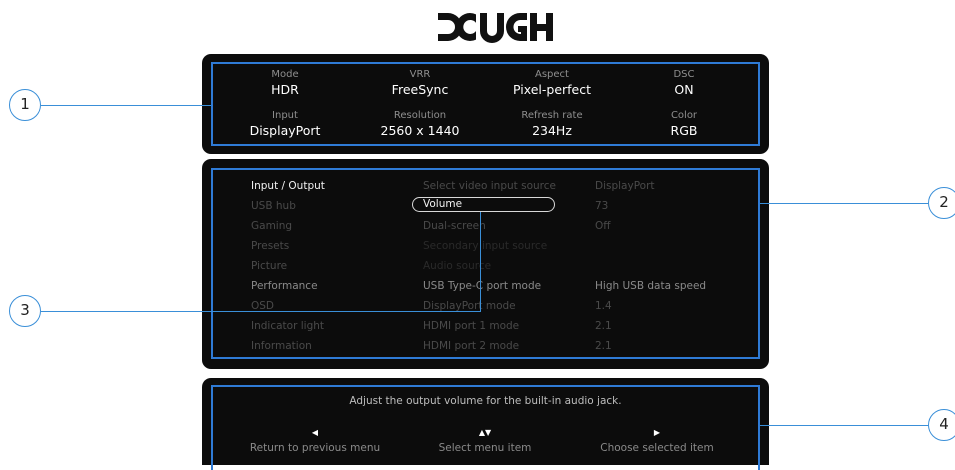  I want to click on status-color: Color RGB, so click(684, 124).